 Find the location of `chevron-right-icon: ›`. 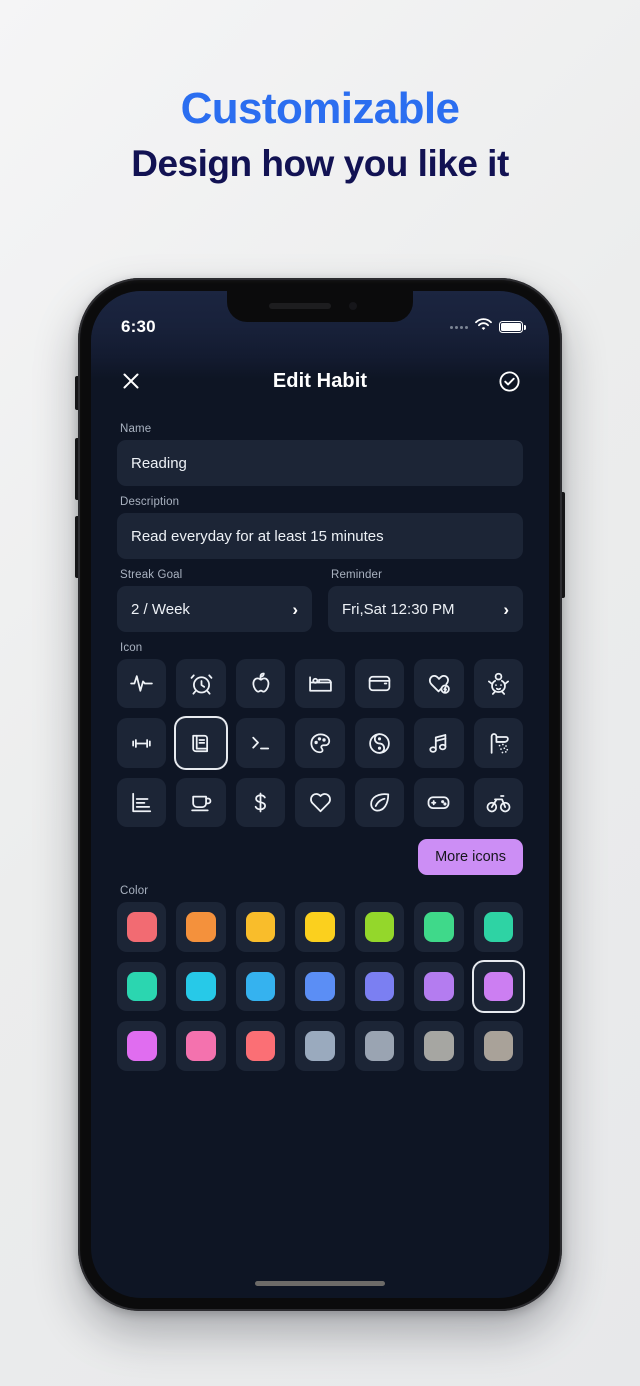

chevron-right-icon: › is located at coordinates (295, 609).